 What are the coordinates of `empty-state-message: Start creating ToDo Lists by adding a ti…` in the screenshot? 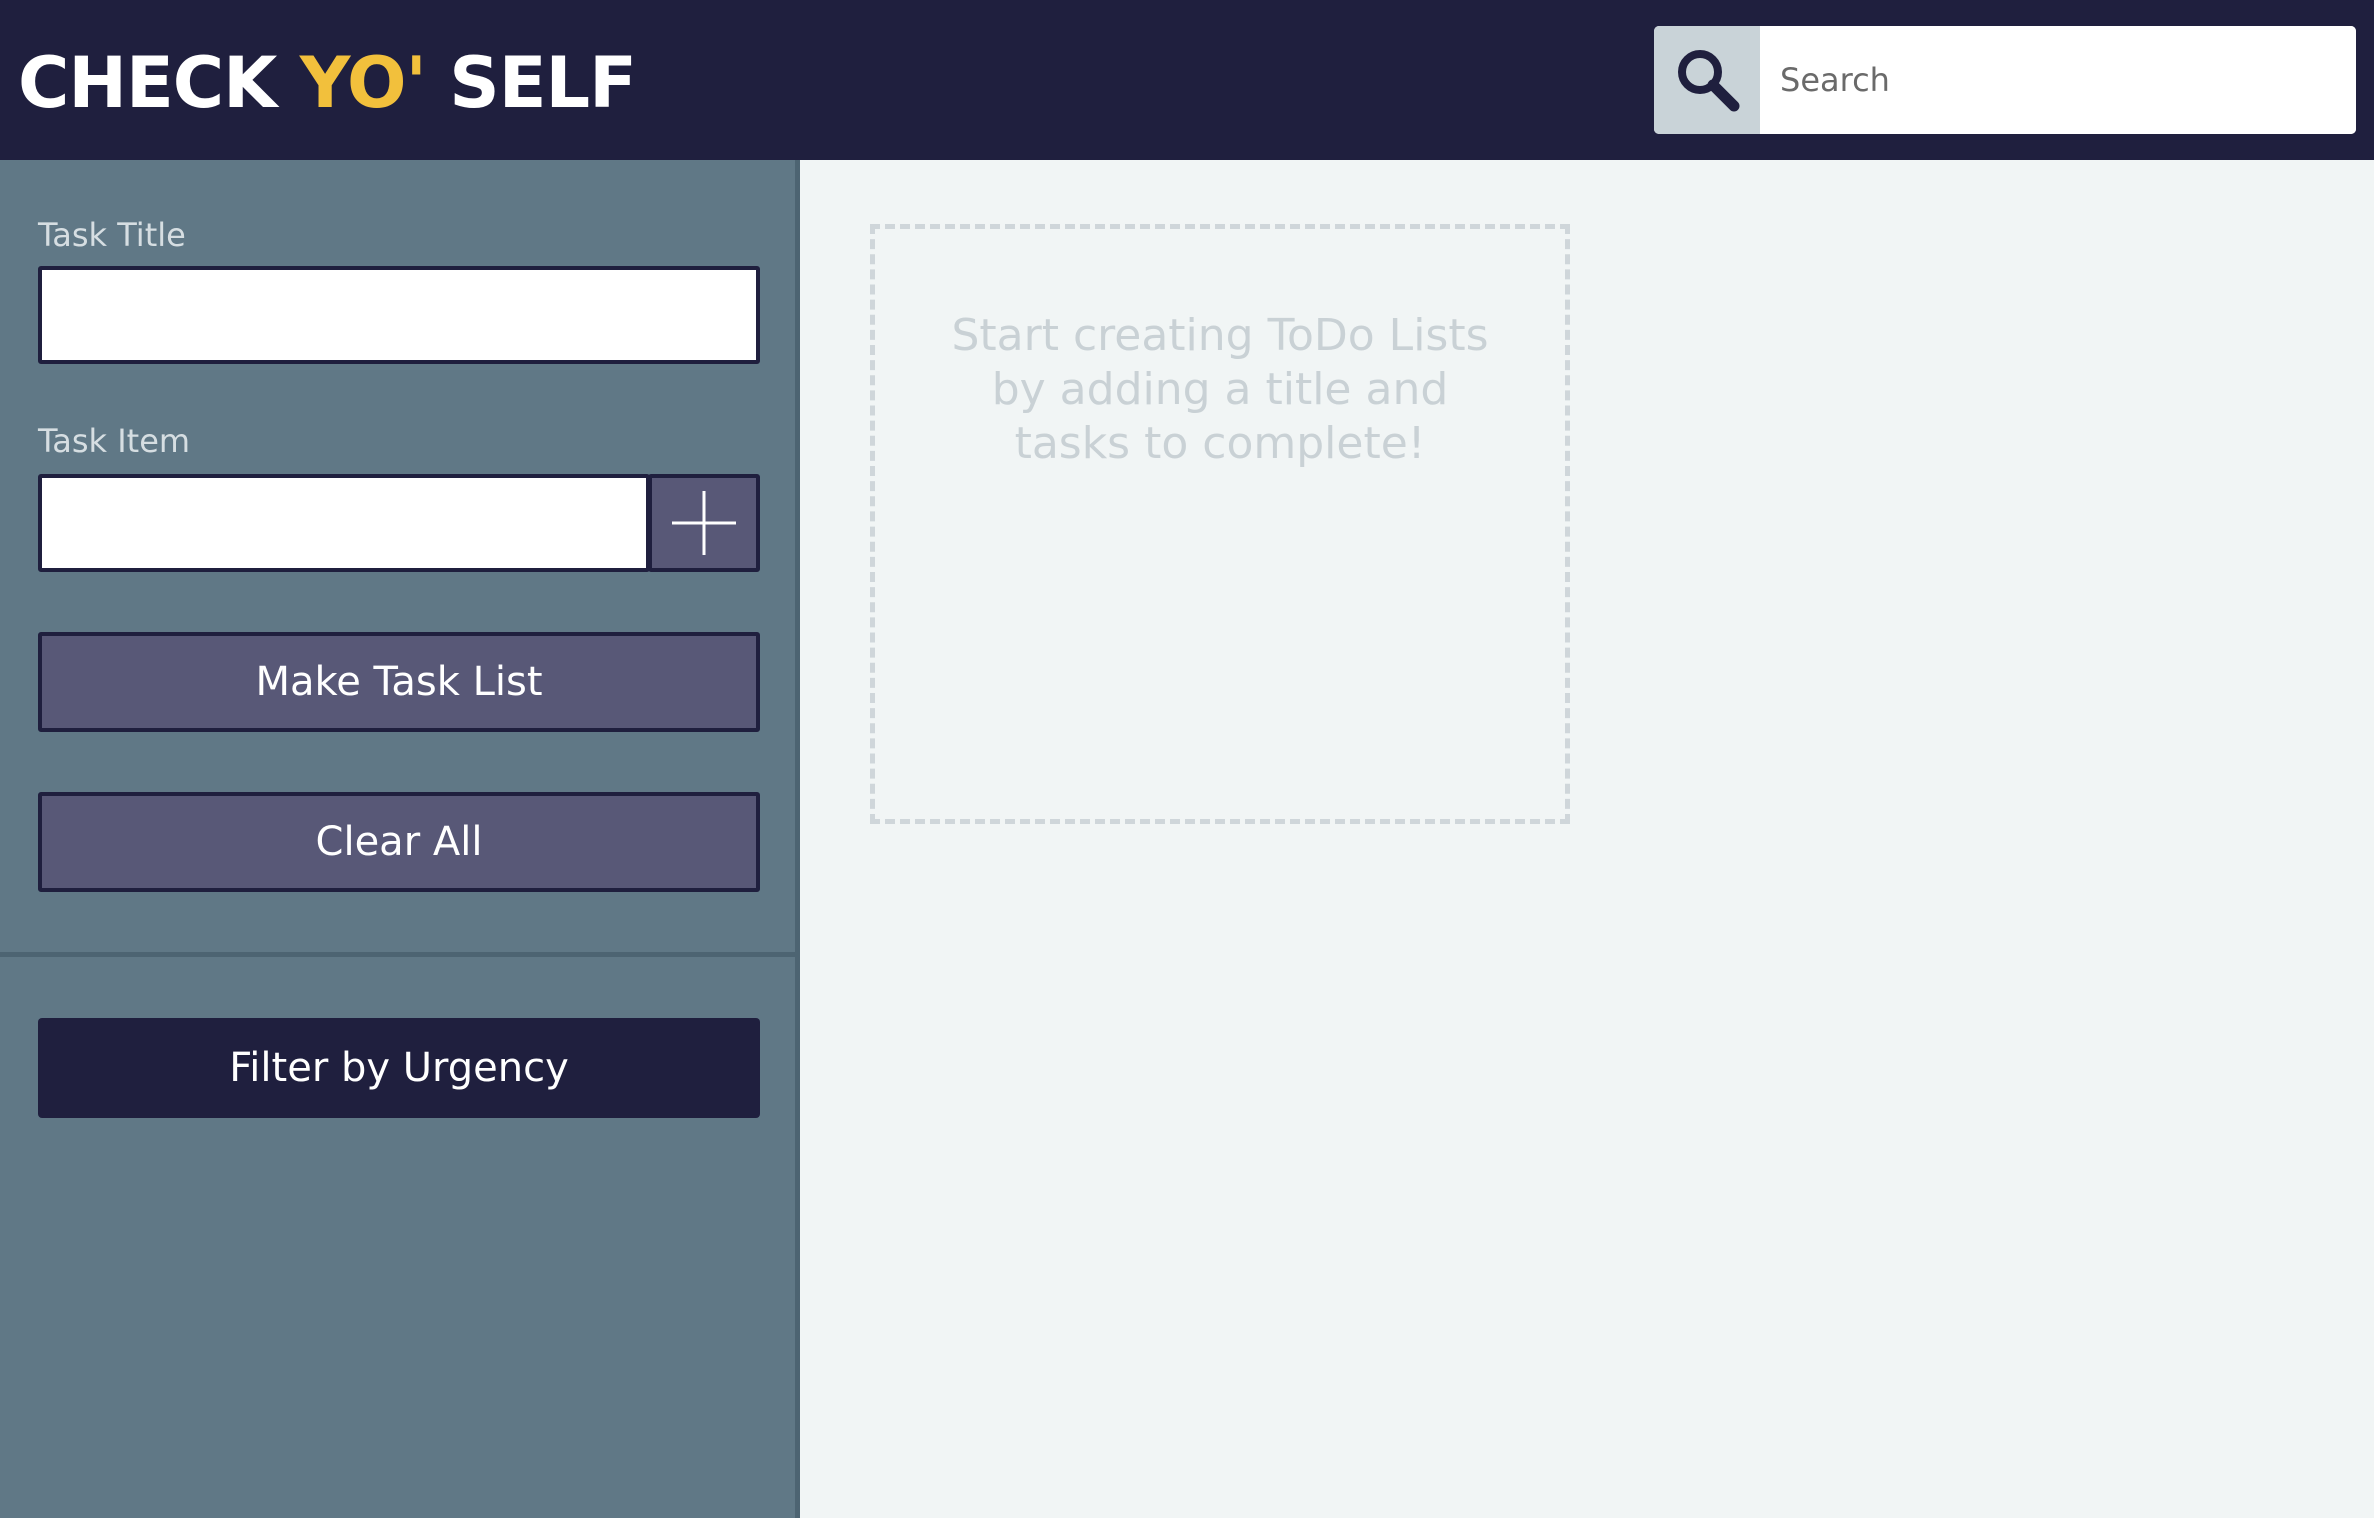 It's located at (1220, 389).